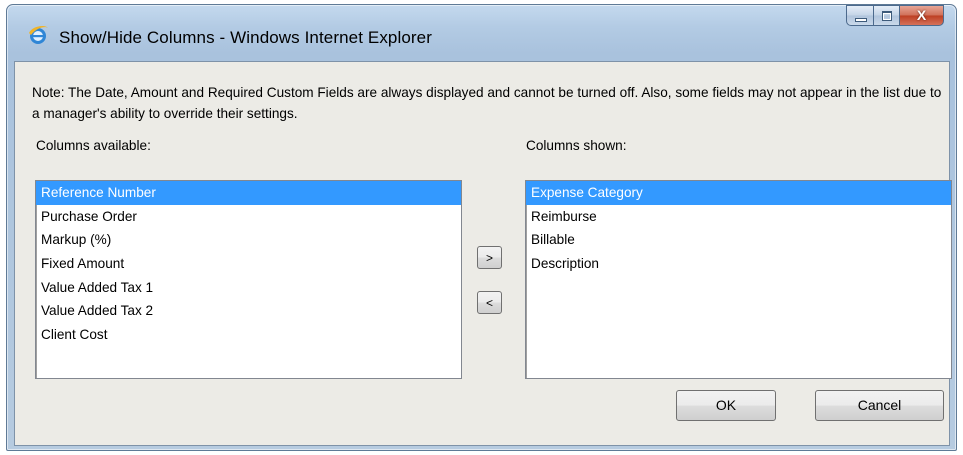 The image size is (963, 455). What do you see at coordinates (38, 34) in the screenshot?
I see `internet-explorer-icon` at bounding box center [38, 34].